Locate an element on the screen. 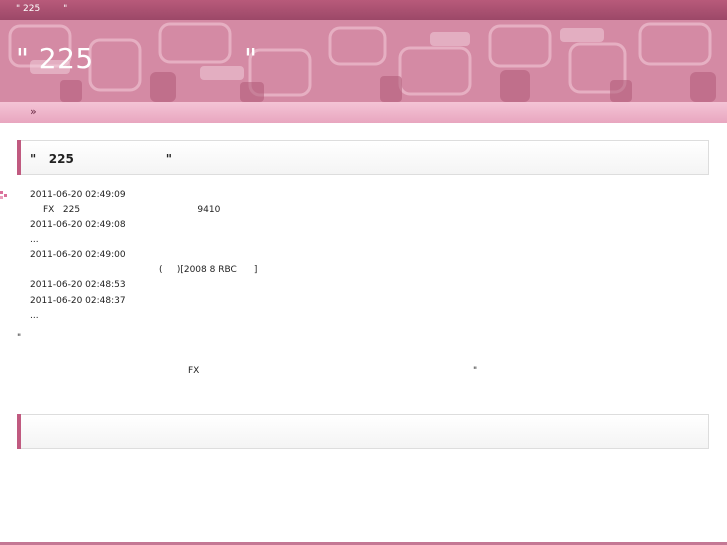 The image size is (727, 545). quote-close: " is located at coordinates (475, 371).